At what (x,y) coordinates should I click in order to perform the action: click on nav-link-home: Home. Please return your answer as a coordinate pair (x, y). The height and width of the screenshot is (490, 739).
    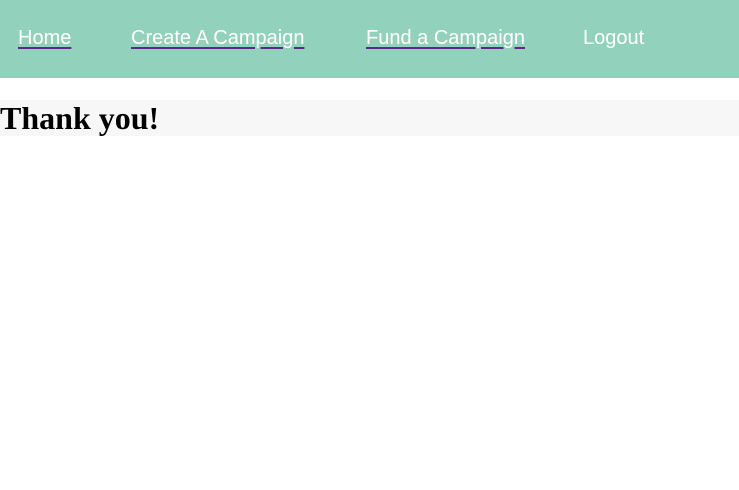
    Looking at the image, I should click on (44, 38).